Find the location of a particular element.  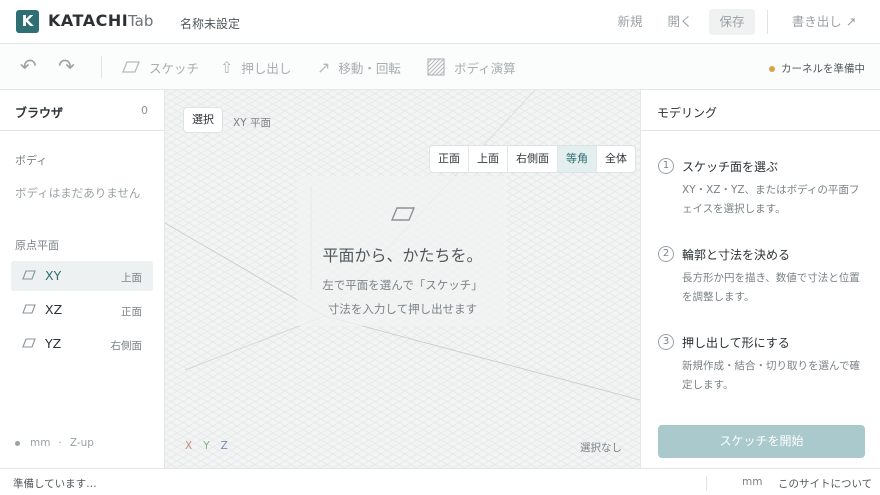

plane-view-label: 上面 is located at coordinates (131, 278).